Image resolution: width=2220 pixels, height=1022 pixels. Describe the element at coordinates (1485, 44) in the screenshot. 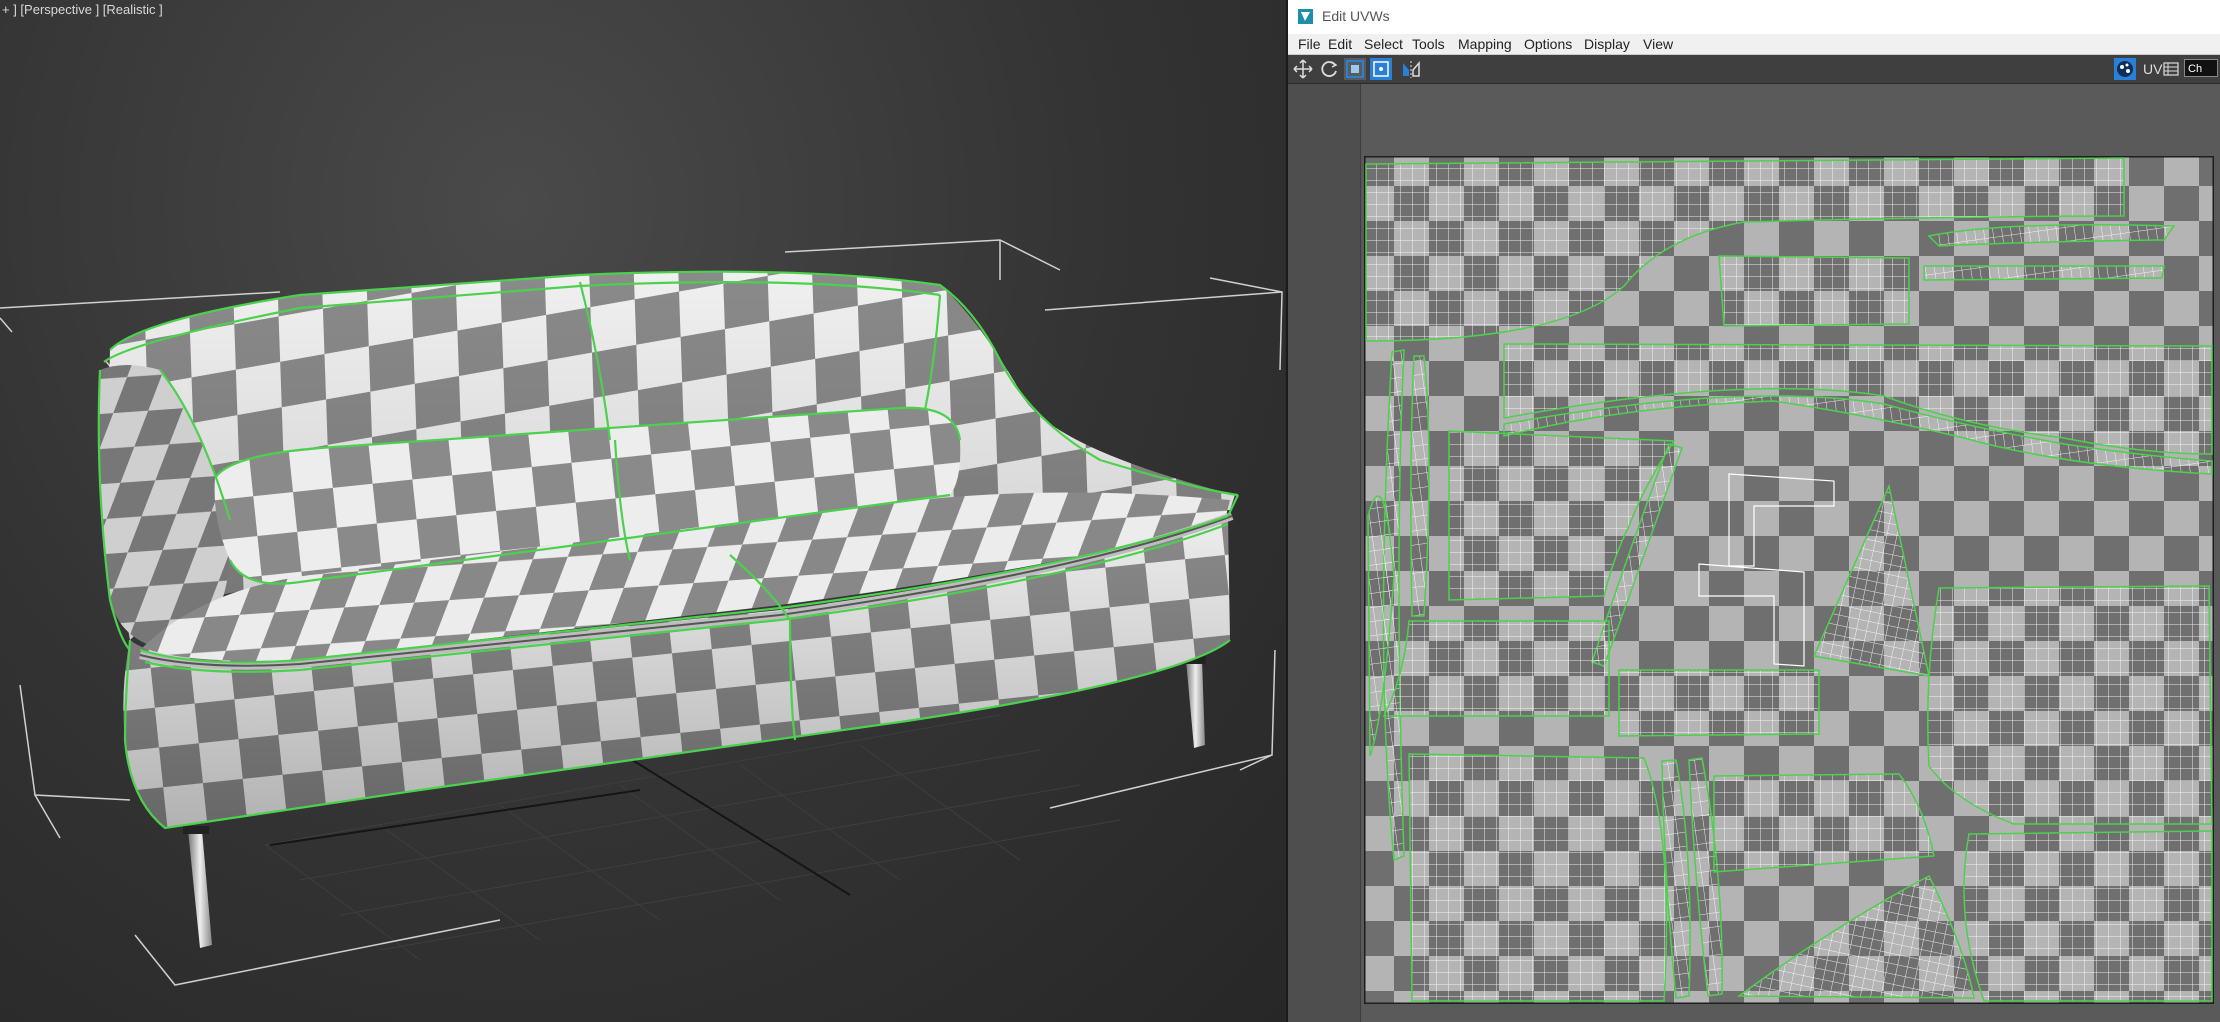

I see `menu-mapping: Mapping` at that location.